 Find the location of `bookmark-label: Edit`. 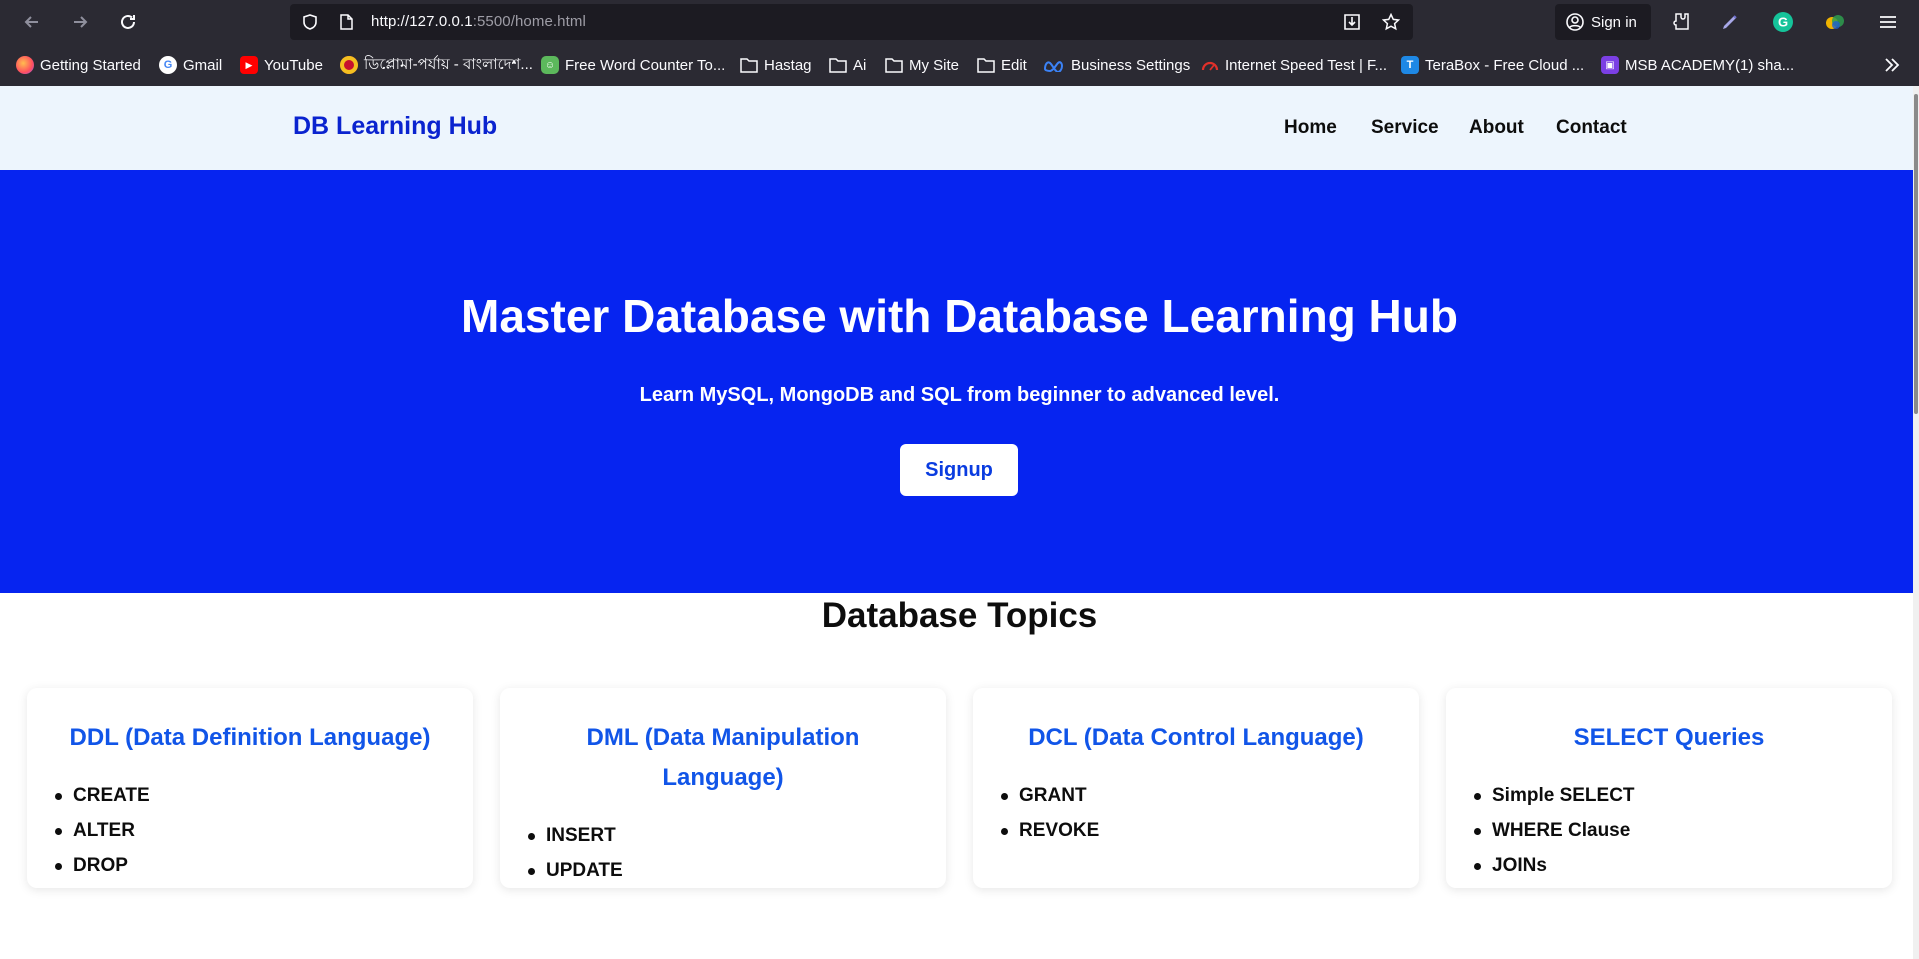

bookmark-label: Edit is located at coordinates (1014, 65).